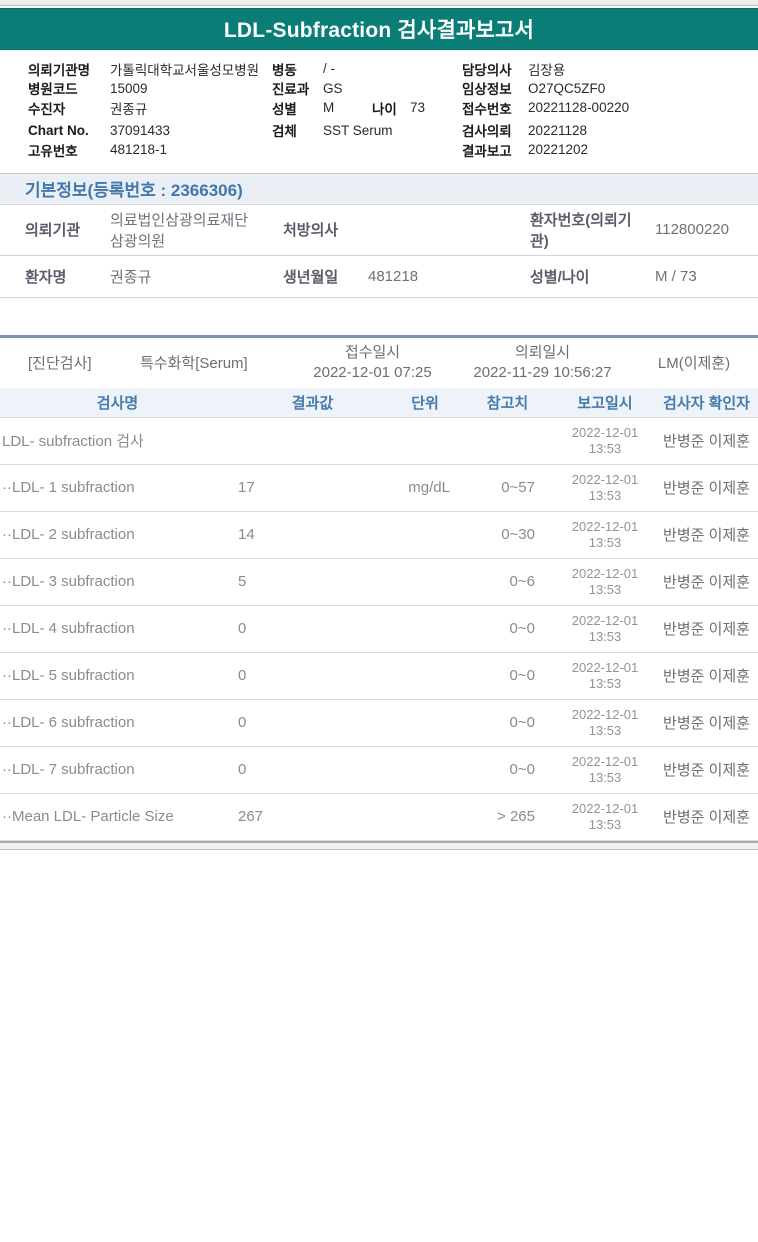 This screenshot has height=1242, width=758. Describe the element at coordinates (367, 108) in the screenshot. I see `header-info-pair: 성별 M 나이 73` at that location.